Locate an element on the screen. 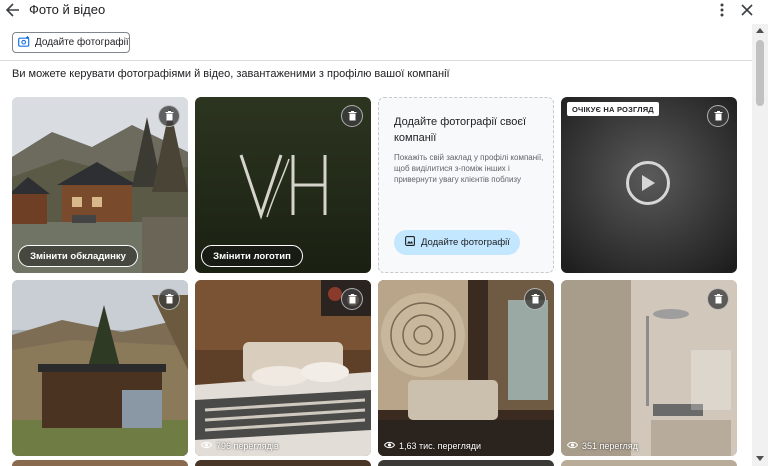 The height and width of the screenshot is (466, 768). scroll-thumb is located at coordinates (760, 73).